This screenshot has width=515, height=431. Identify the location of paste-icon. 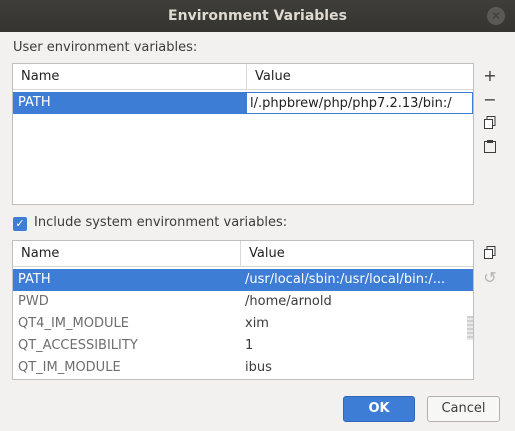
(490, 148).